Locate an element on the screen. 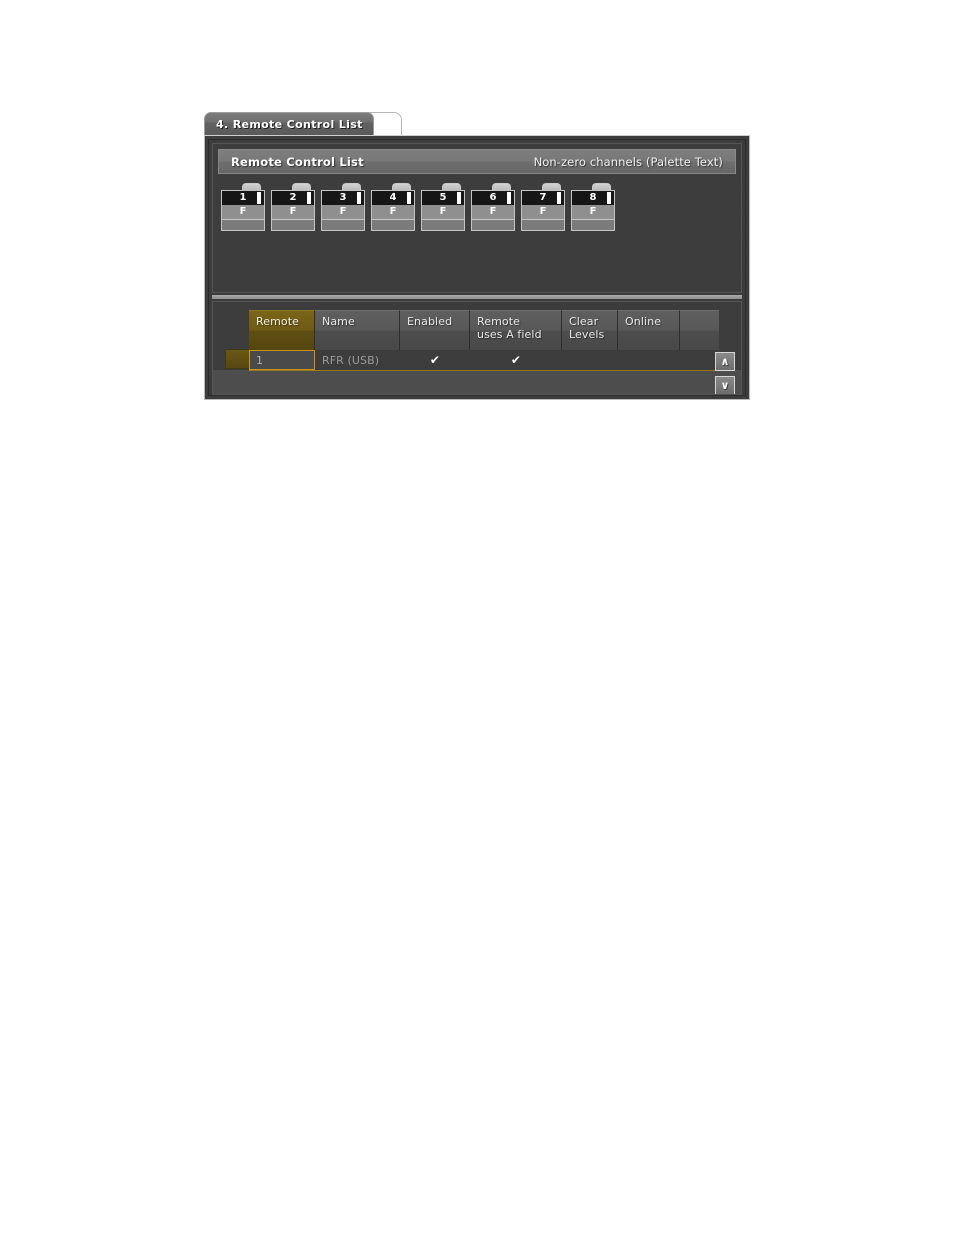  folder-number-label: 7 is located at coordinates (543, 197).